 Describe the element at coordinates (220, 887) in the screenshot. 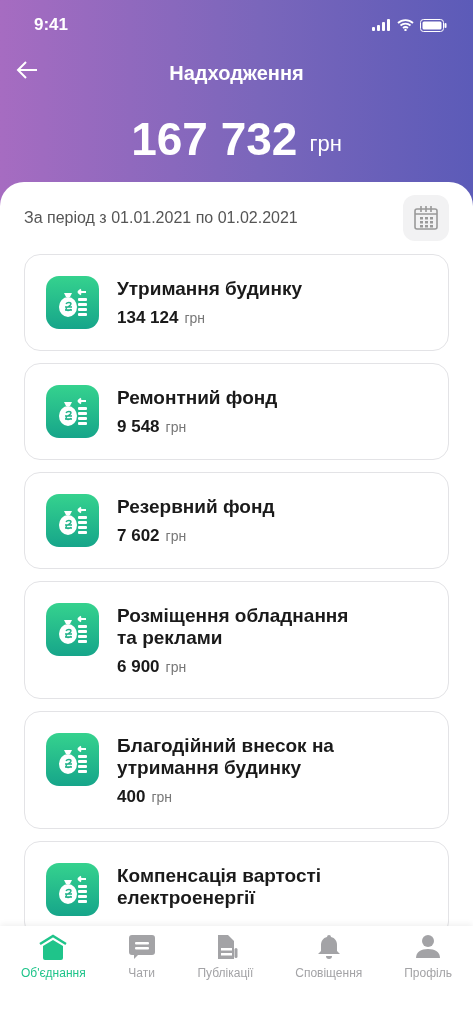

I see `income-title: Компенсація вартості електроенергії` at that location.